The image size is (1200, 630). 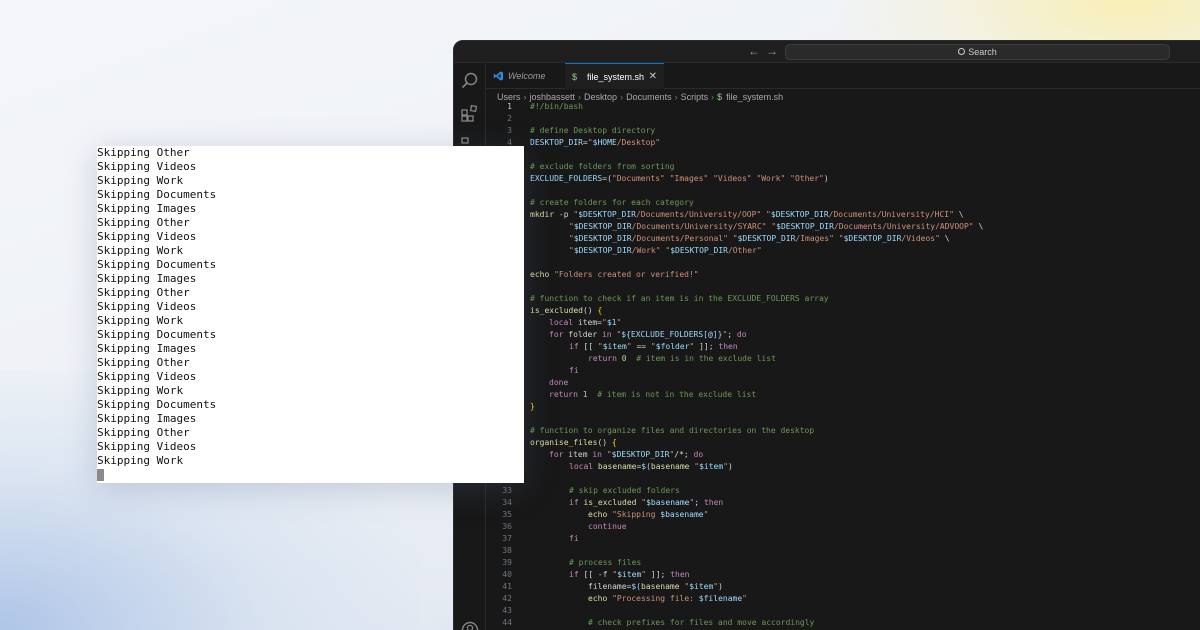 What do you see at coordinates (612, 202) in the screenshot?
I see `code-line: # create folders for each category` at bounding box center [612, 202].